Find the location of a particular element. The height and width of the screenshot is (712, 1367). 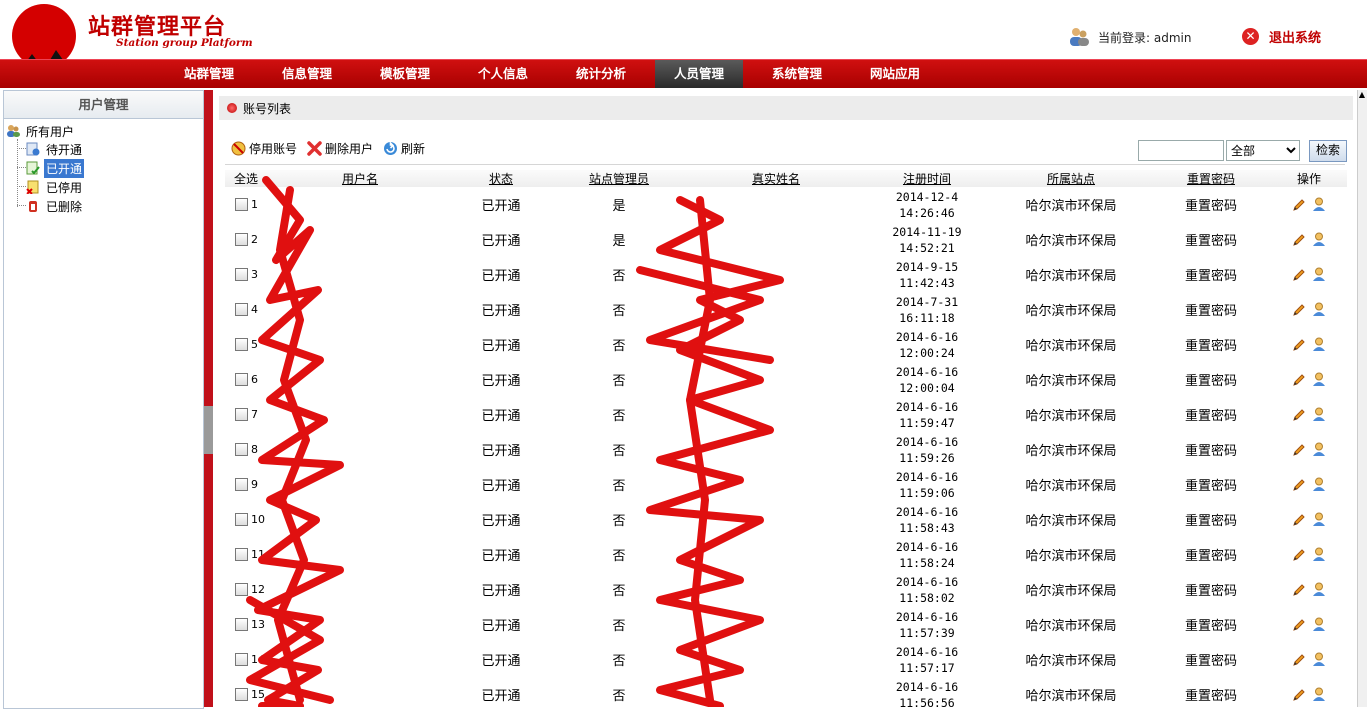

delete-user-button: 删除用户 is located at coordinates (340, 148).